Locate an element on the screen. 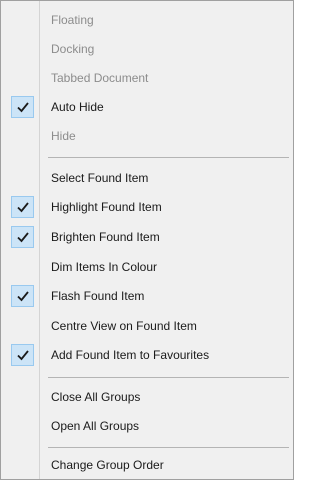 The width and height of the screenshot is (320, 480). menu-item-label: Dim Items In Colour is located at coordinates (104, 267).